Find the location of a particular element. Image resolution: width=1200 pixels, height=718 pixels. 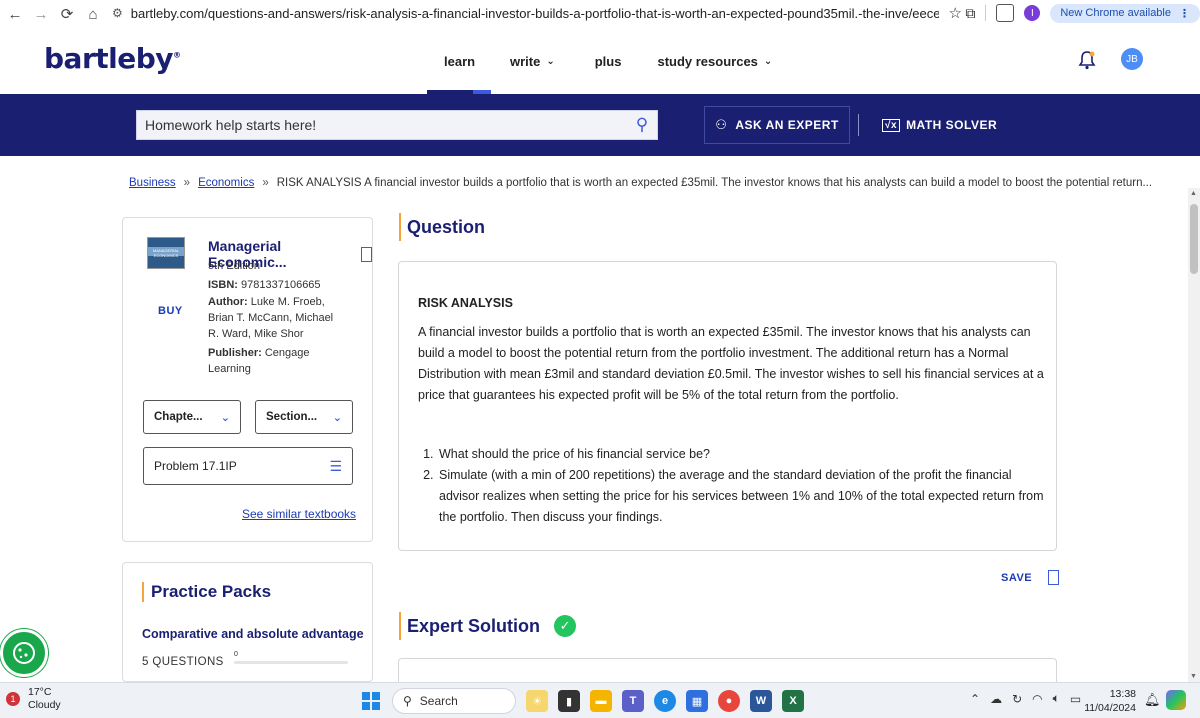

practice-question-count: 5 QUESTIONS is located at coordinates (183, 662).